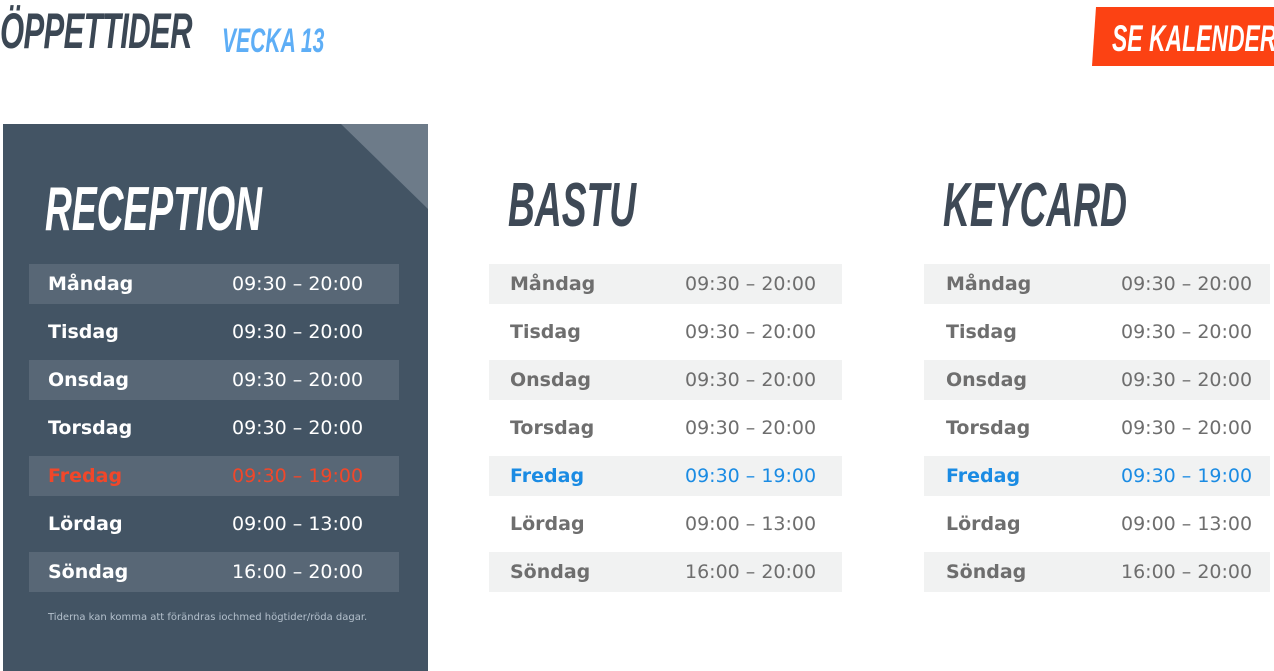 The height and width of the screenshot is (671, 1274). What do you see at coordinates (1193, 38) in the screenshot?
I see `see-calendar-label: SE KALENDER` at bounding box center [1193, 38].